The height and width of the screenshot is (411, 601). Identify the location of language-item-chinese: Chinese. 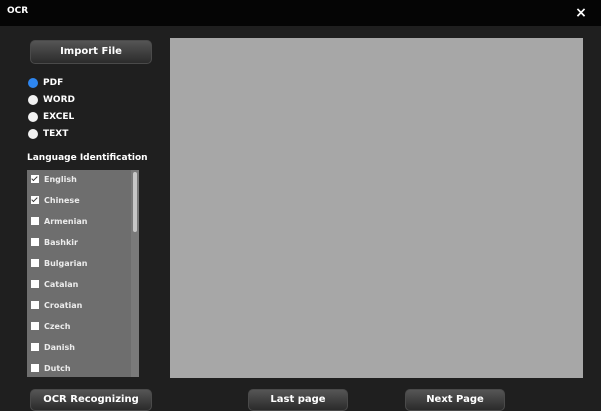
(55, 200).